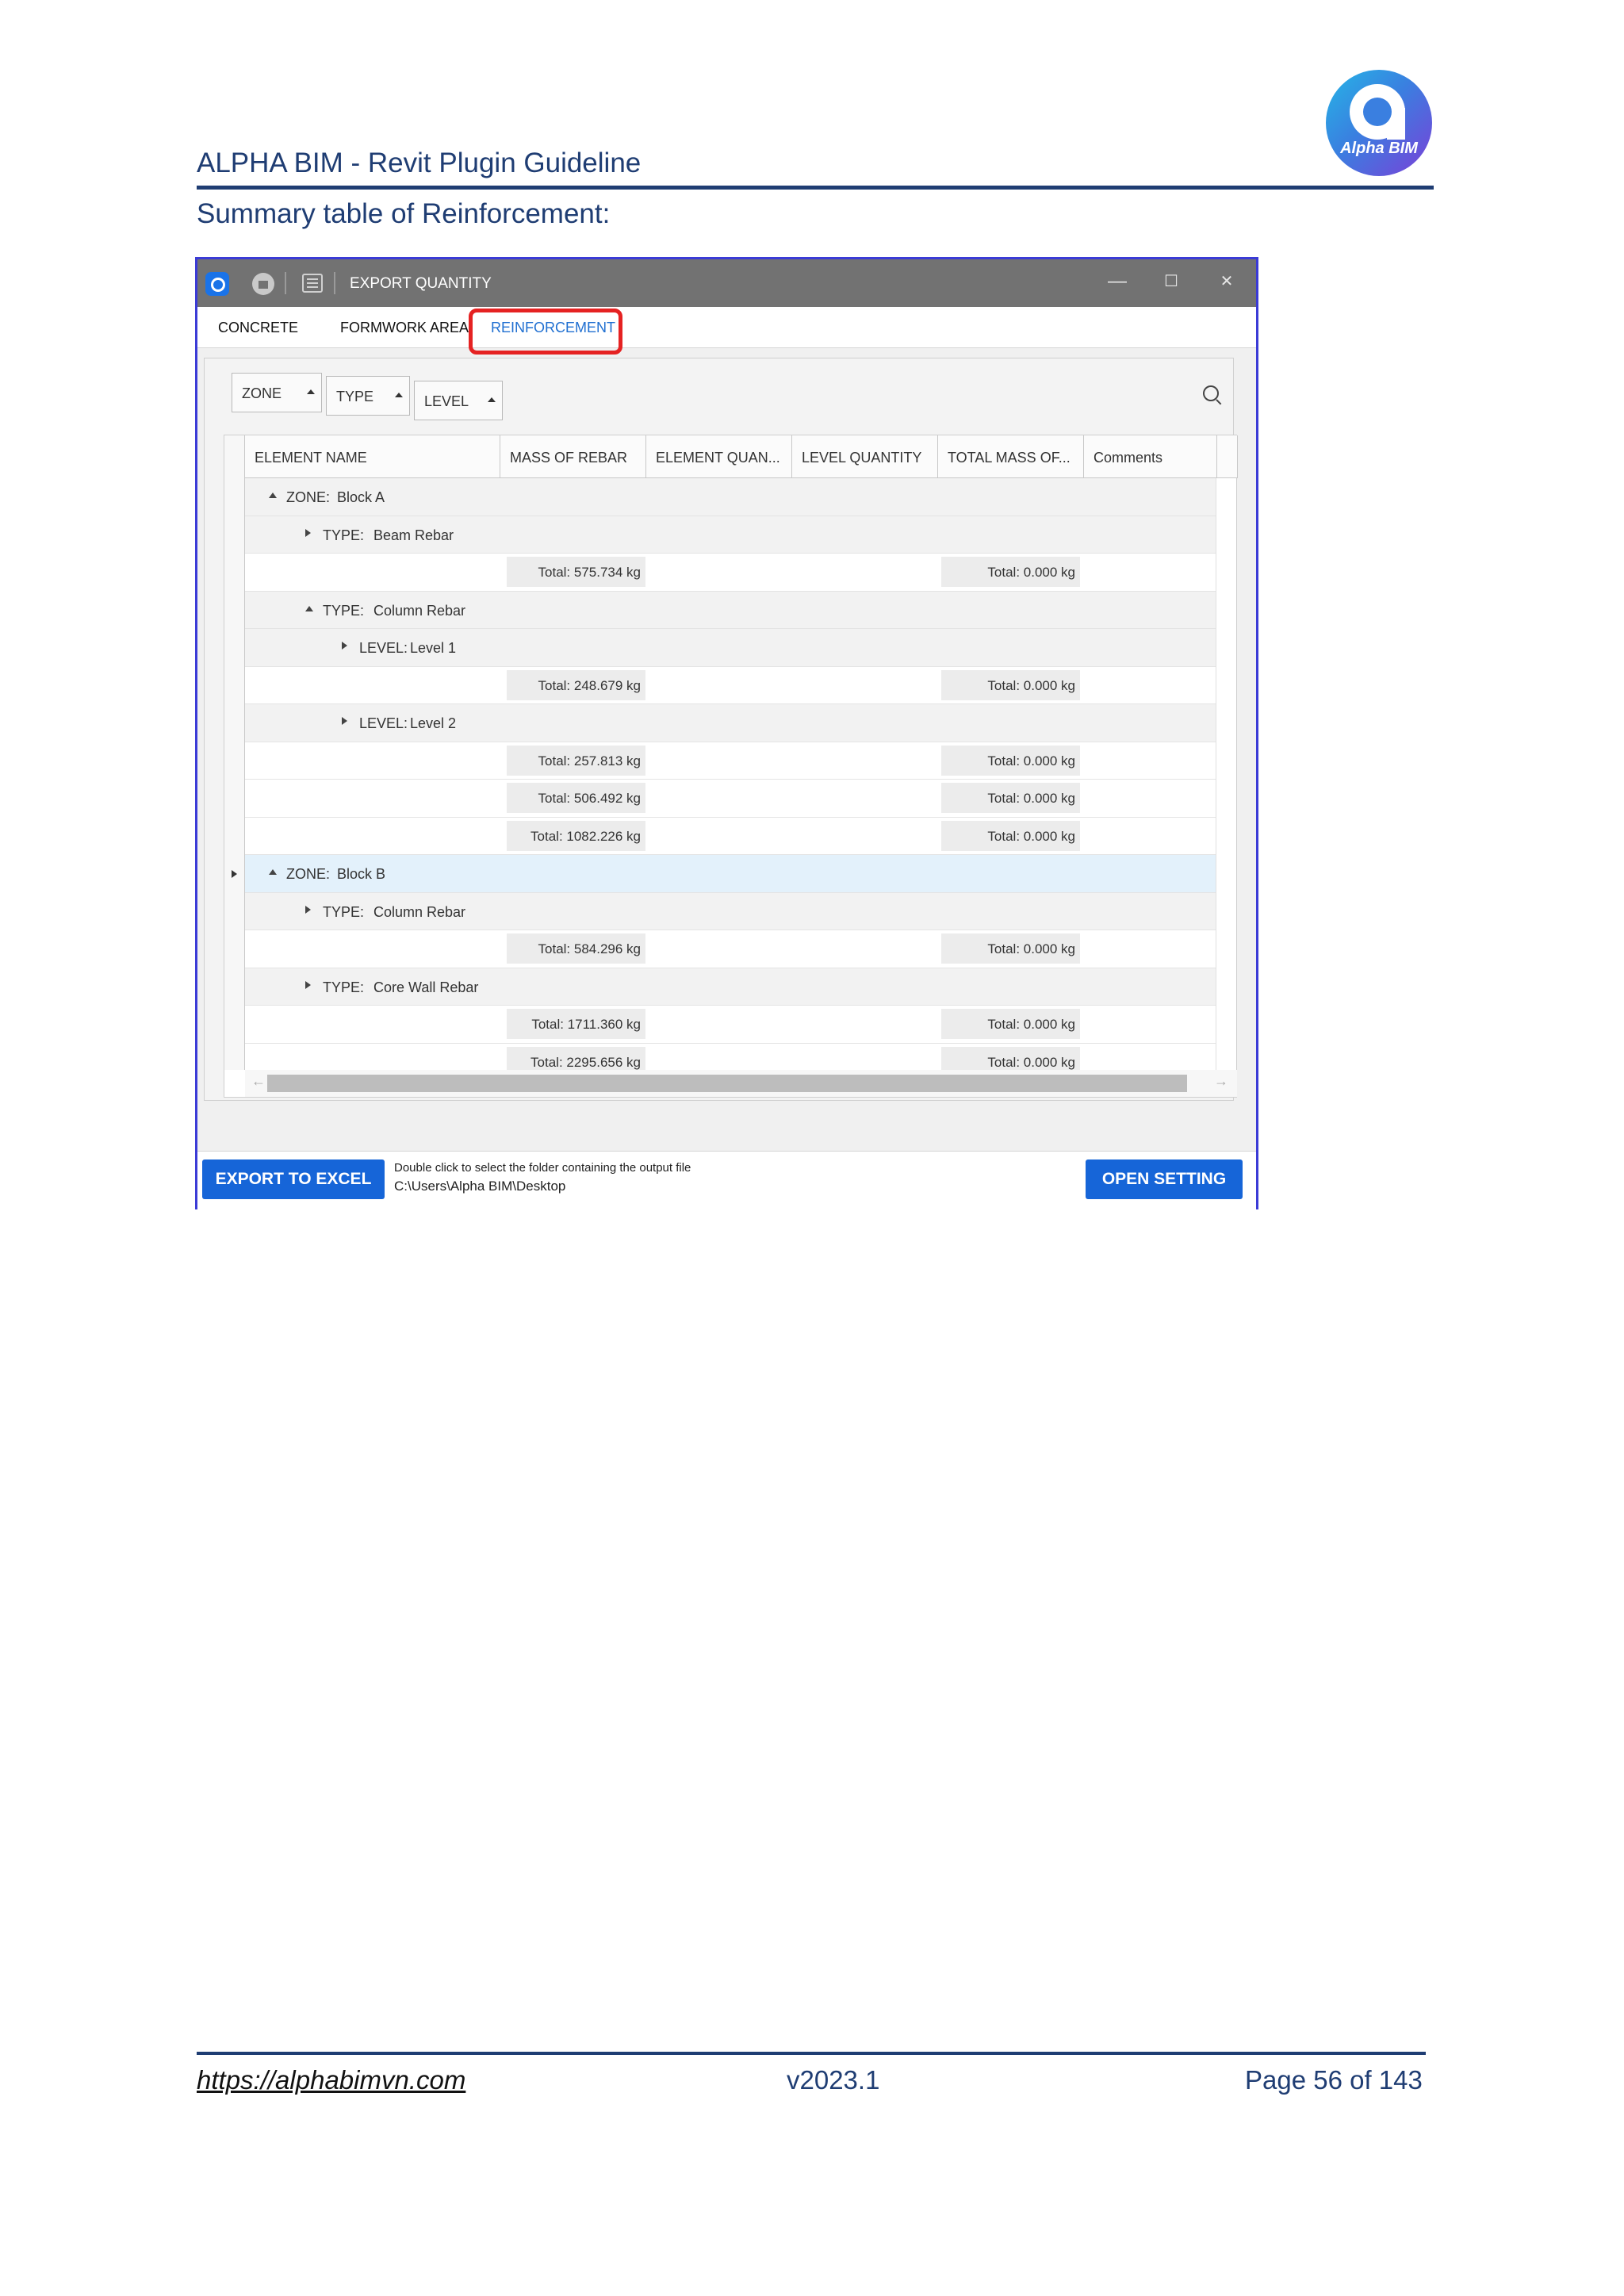 The width and height of the screenshot is (1624, 2296). What do you see at coordinates (1226, 281) in the screenshot?
I see `close-button: ✕` at bounding box center [1226, 281].